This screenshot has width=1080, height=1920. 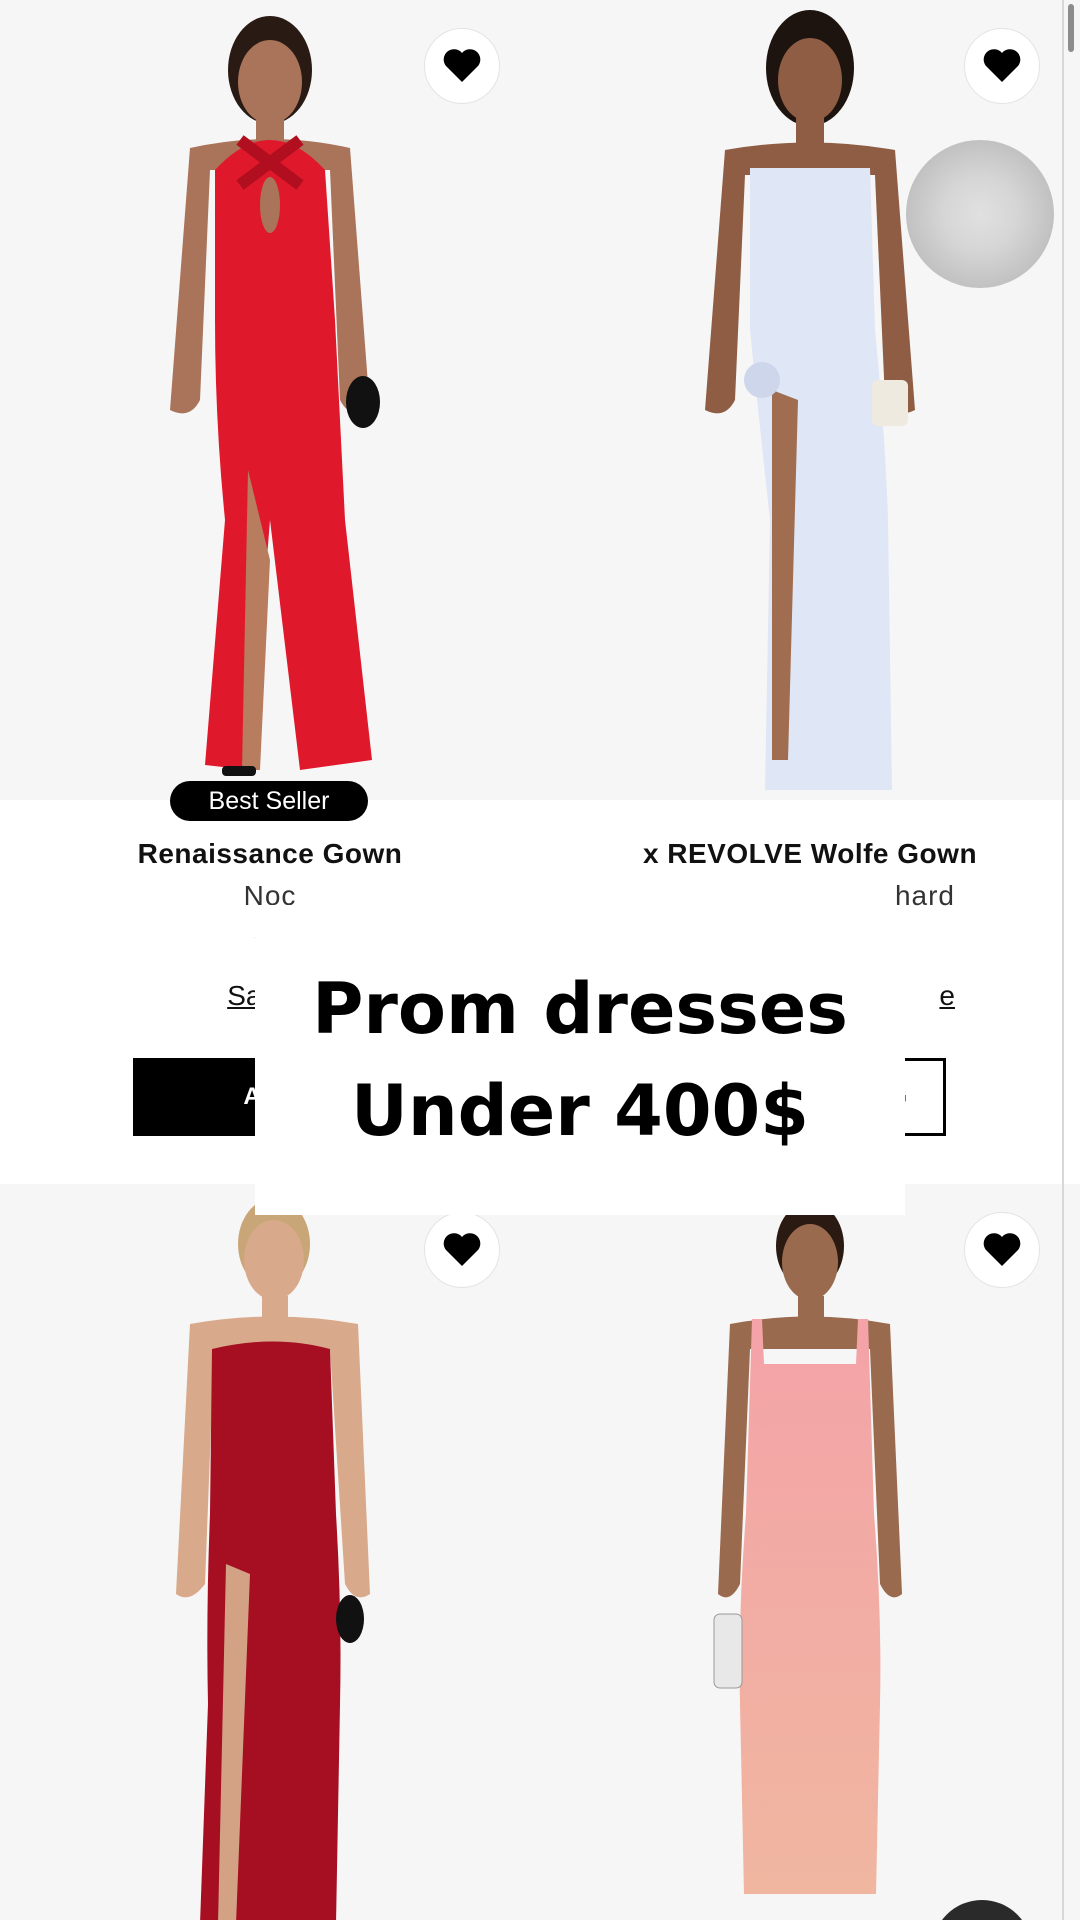 I want to click on caption-line-1: Prom dresses, so click(x=580, y=1009).